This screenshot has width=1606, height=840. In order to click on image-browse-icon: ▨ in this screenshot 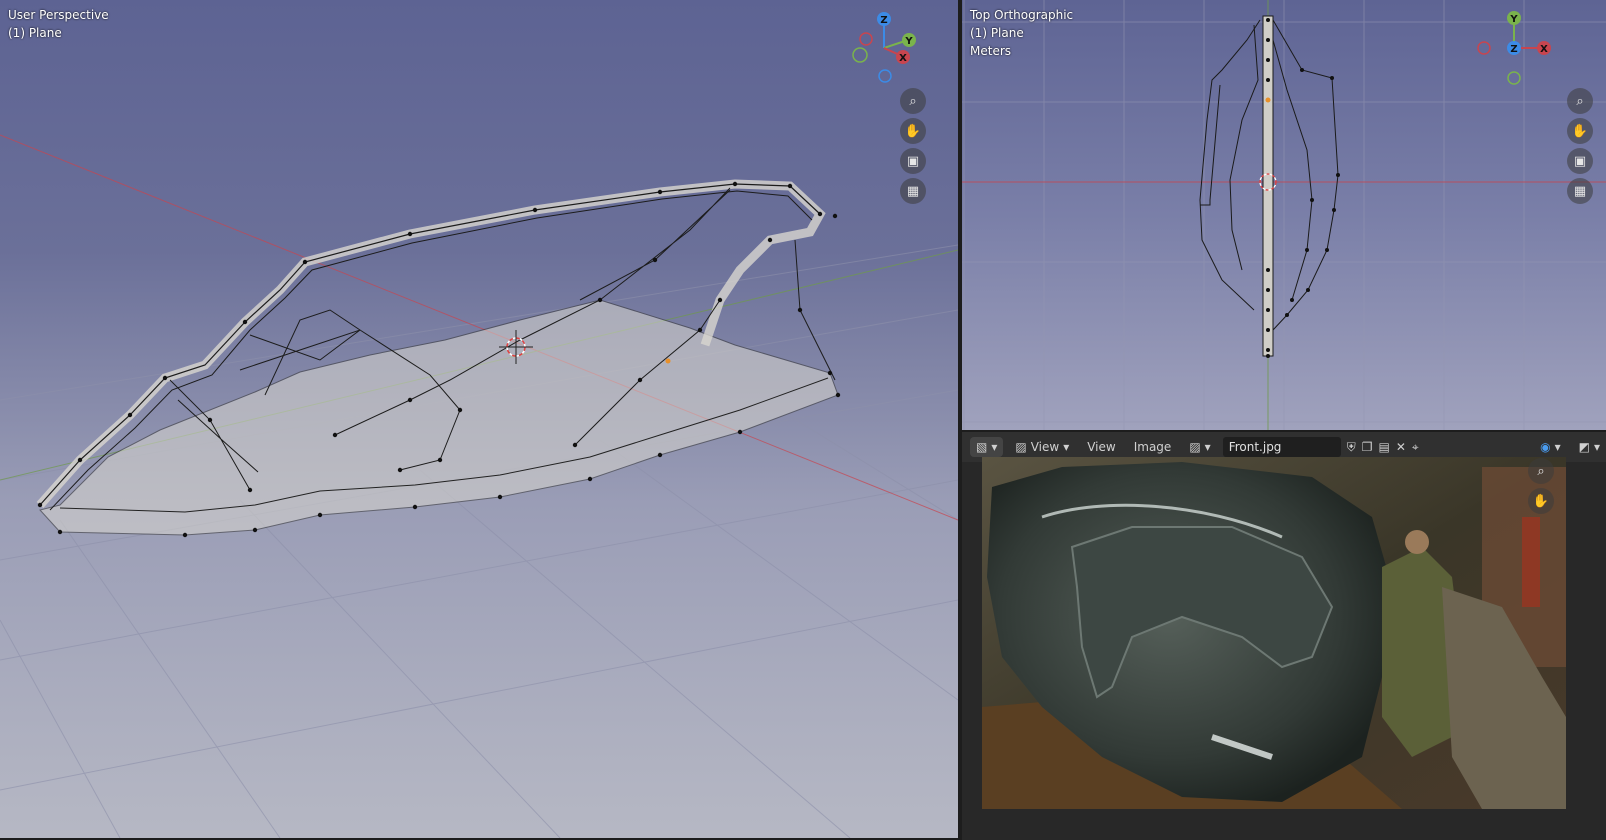, I will do `click(1195, 447)`.